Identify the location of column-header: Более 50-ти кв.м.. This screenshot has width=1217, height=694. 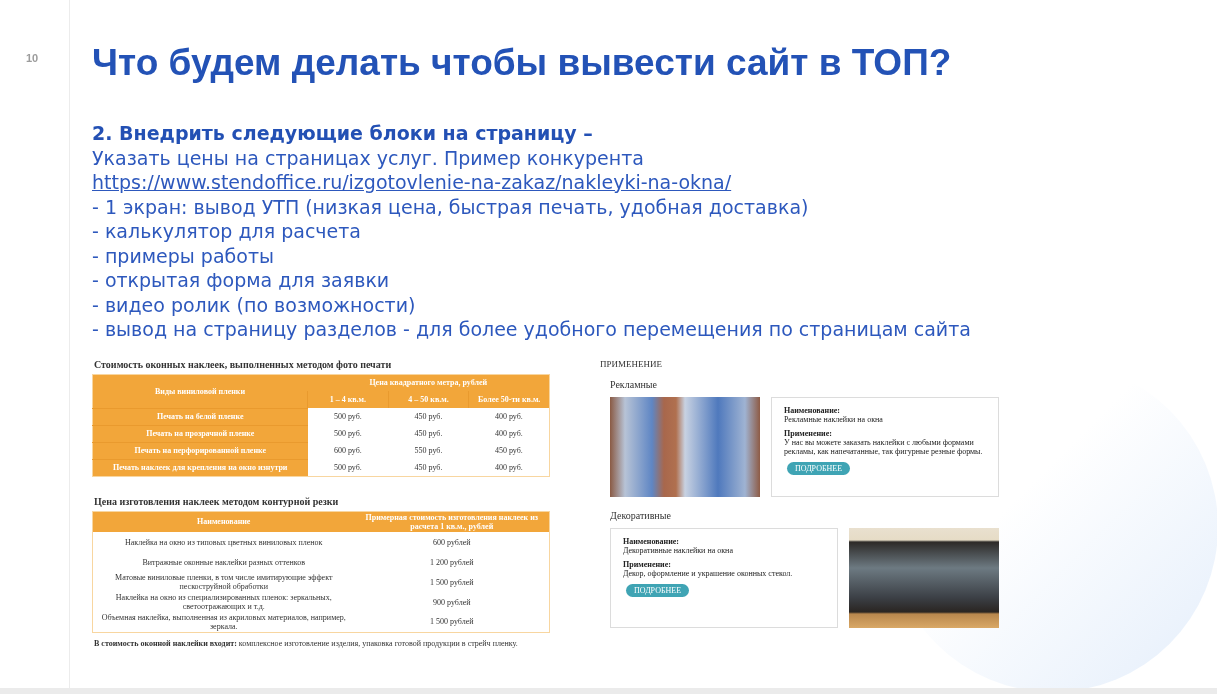
(509, 399).